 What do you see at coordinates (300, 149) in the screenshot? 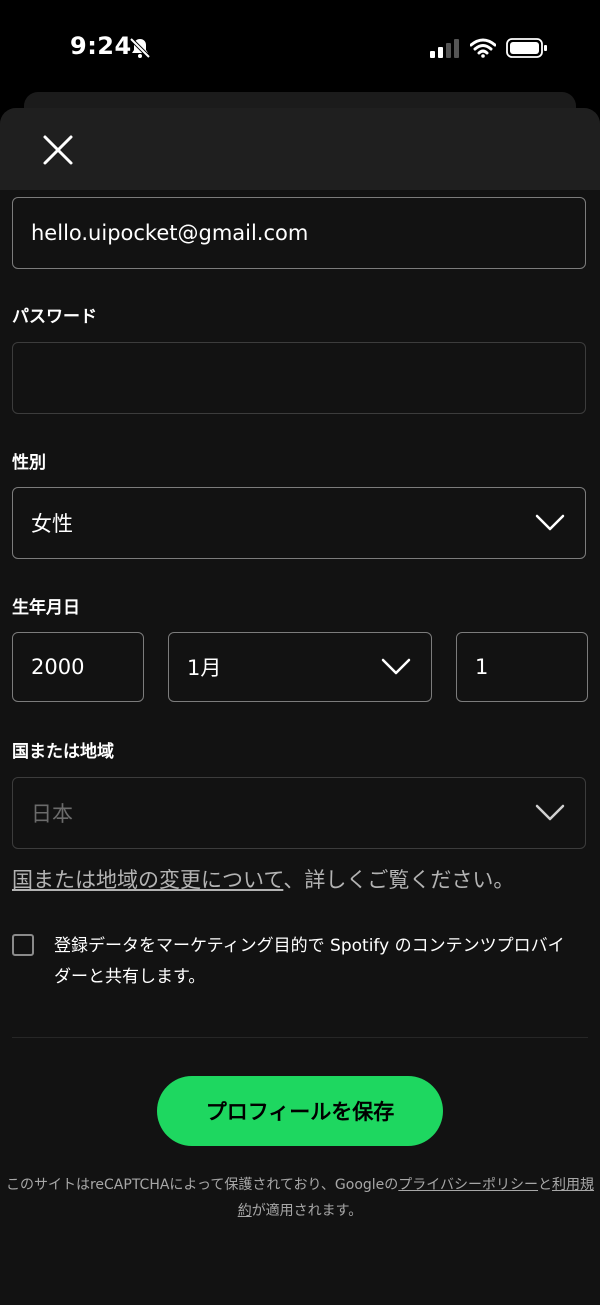
I see `sheet-header` at bounding box center [300, 149].